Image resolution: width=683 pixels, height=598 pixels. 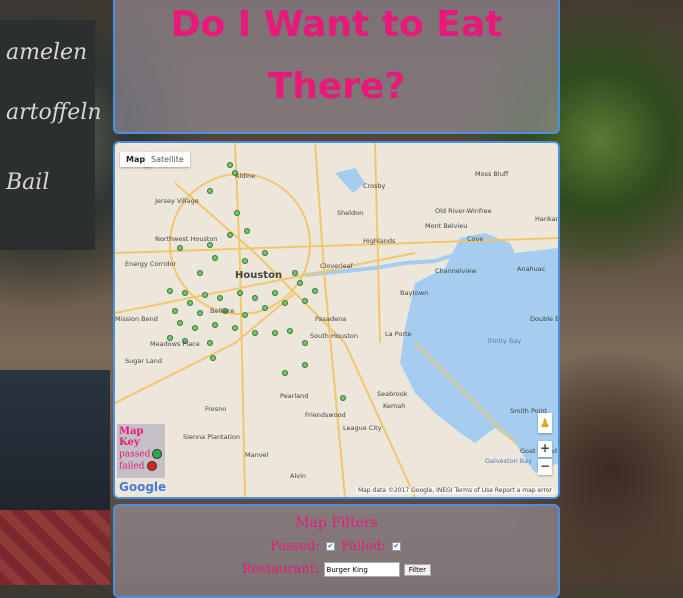 What do you see at coordinates (363, 546) in the screenshot?
I see `failed-filter-label: Failed:` at bounding box center [363, 546].